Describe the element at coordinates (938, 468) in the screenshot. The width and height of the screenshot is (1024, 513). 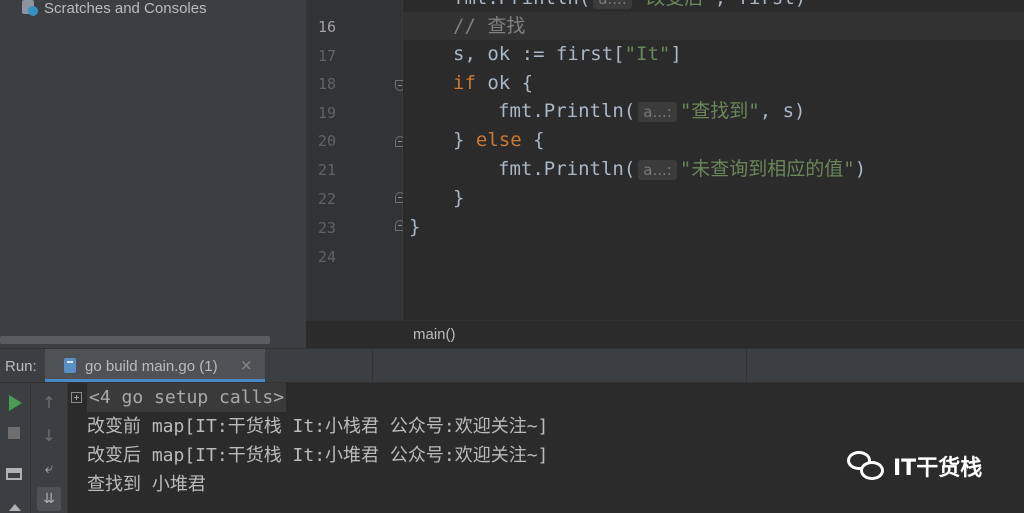
I see `watermark-text: IT干货栈` at that location.